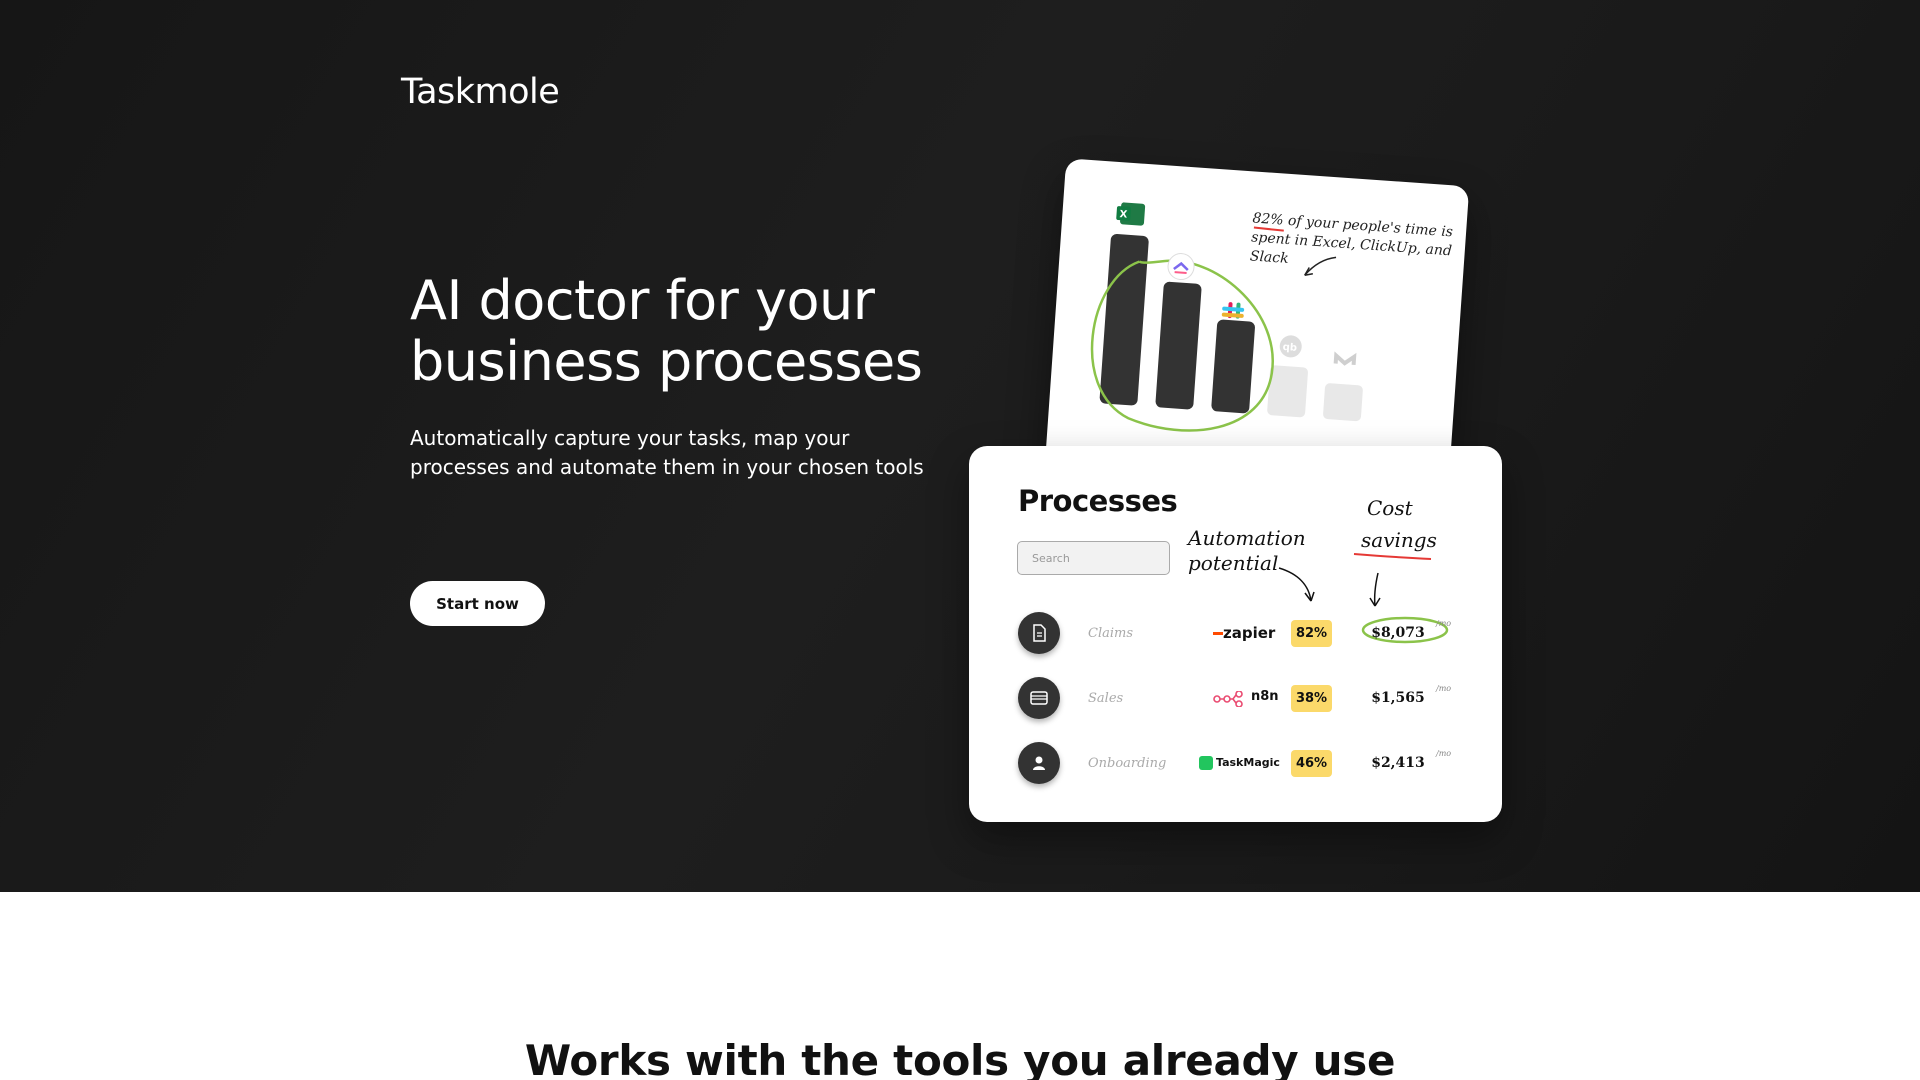 This screenshot has height=1080, width=1920. What do you see at coordinates (1206, 763) in the screenshot?
I see `taskmagic-logo` at bounding box center [1206, 763].